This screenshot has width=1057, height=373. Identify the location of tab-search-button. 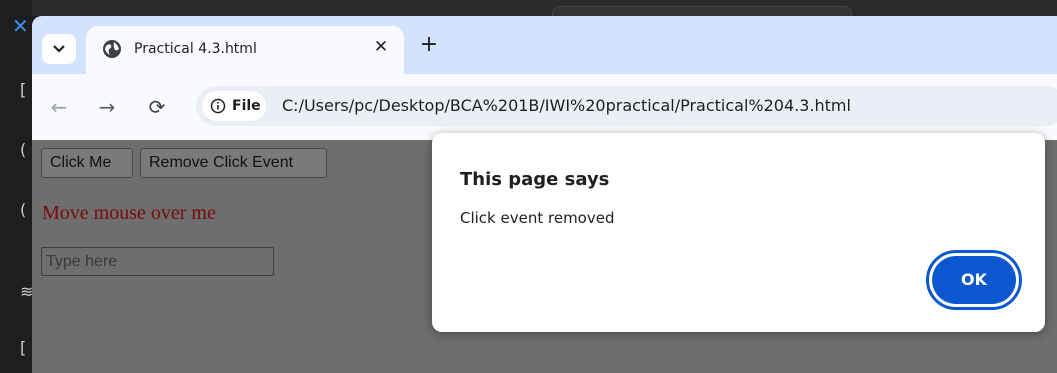
(59, 49).